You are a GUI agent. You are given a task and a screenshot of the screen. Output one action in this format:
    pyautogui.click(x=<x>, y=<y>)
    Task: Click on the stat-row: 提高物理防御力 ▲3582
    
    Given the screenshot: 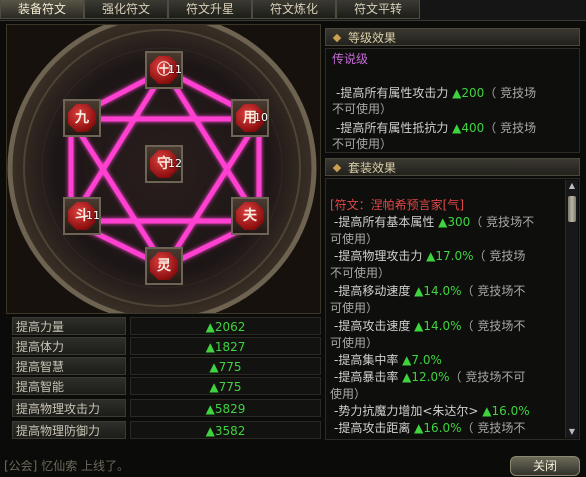 What is the action you would take?
    pyautogui.click(x=166, y=430)
    